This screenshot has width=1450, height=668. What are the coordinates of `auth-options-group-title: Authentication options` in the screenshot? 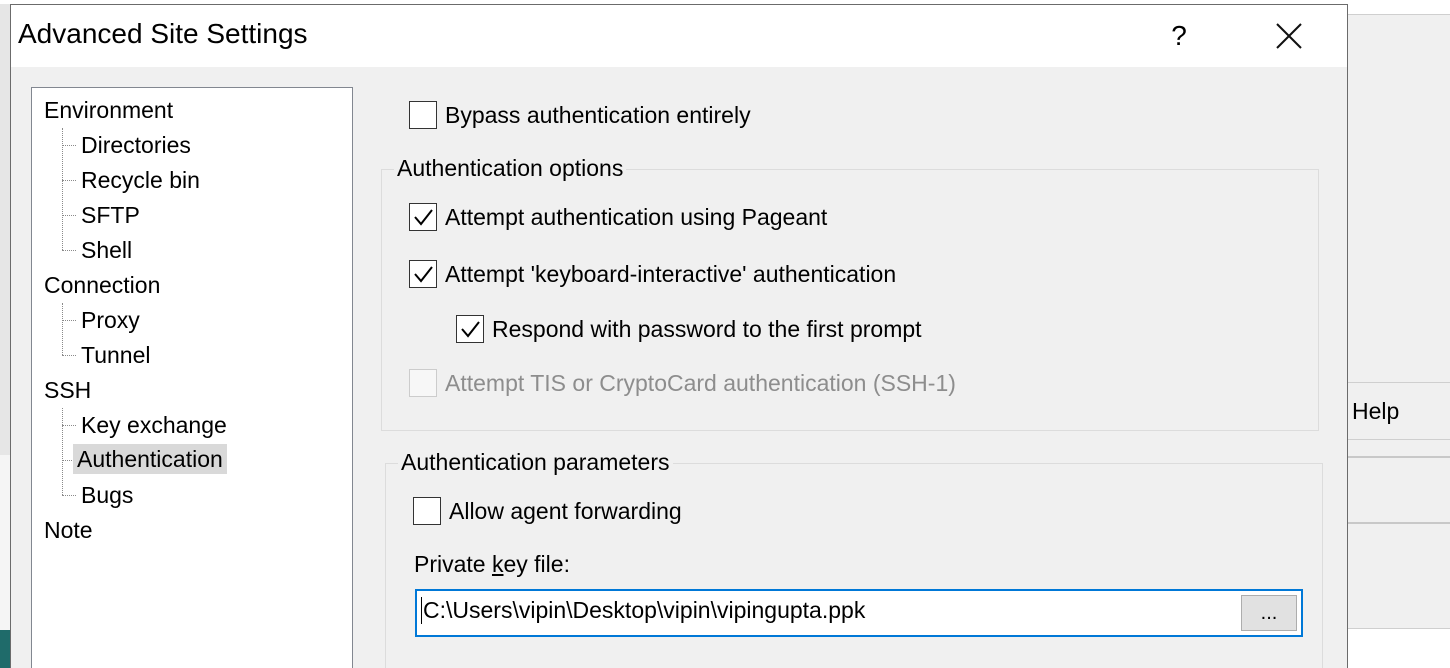 It's located at (510, 168).